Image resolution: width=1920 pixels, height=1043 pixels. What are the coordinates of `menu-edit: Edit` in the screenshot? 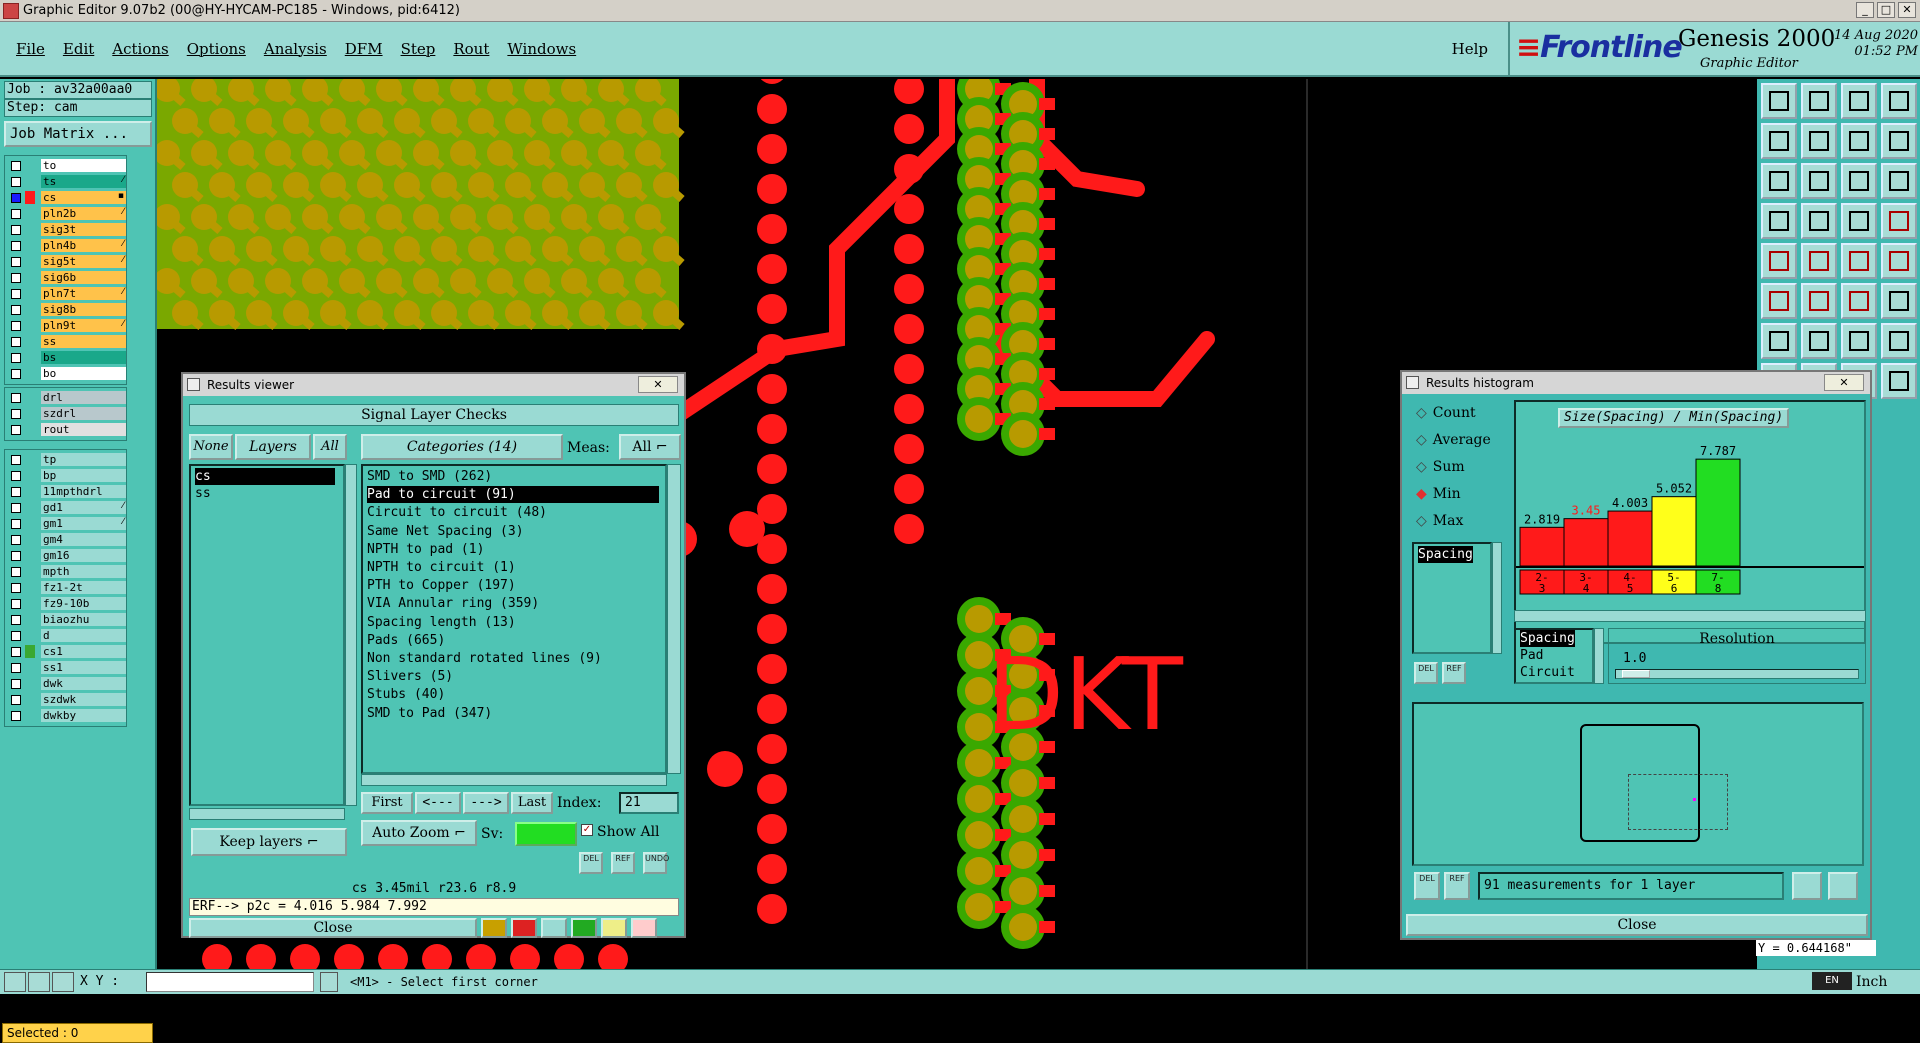 It's located at (78, 49).